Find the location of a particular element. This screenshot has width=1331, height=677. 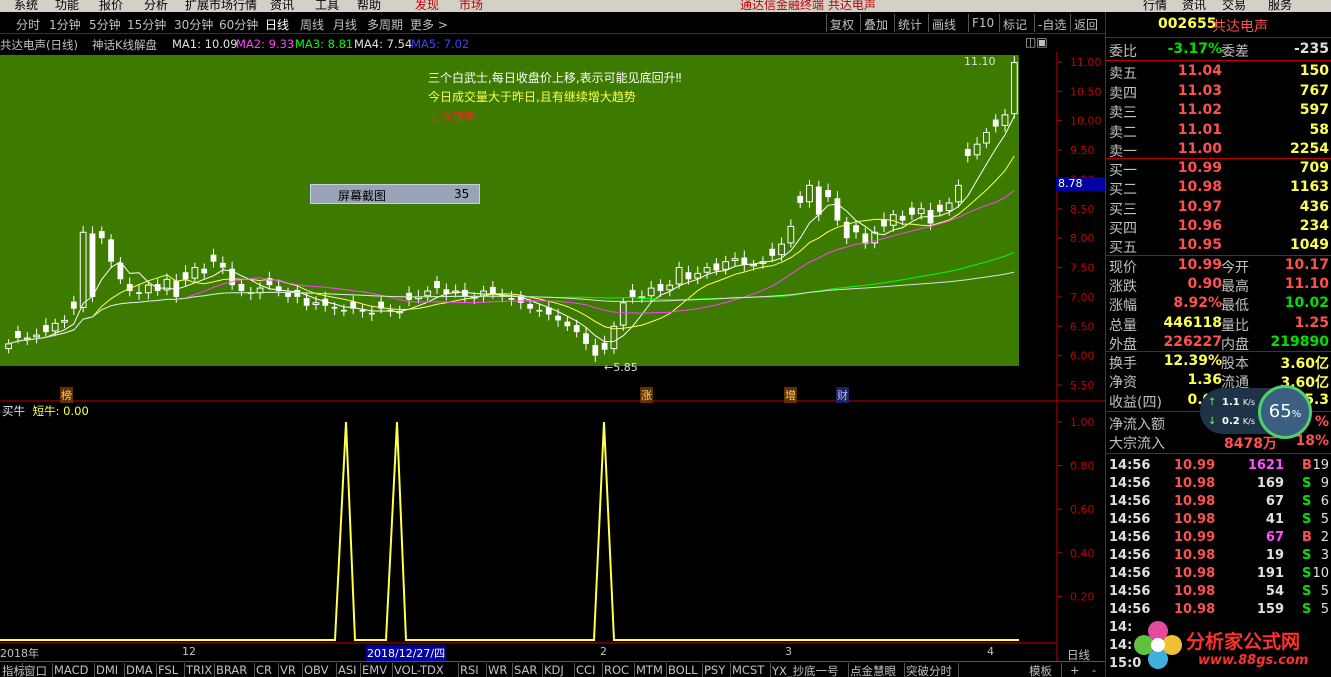

toolbar-button-4: F10 is located at coordinates (983, 23).